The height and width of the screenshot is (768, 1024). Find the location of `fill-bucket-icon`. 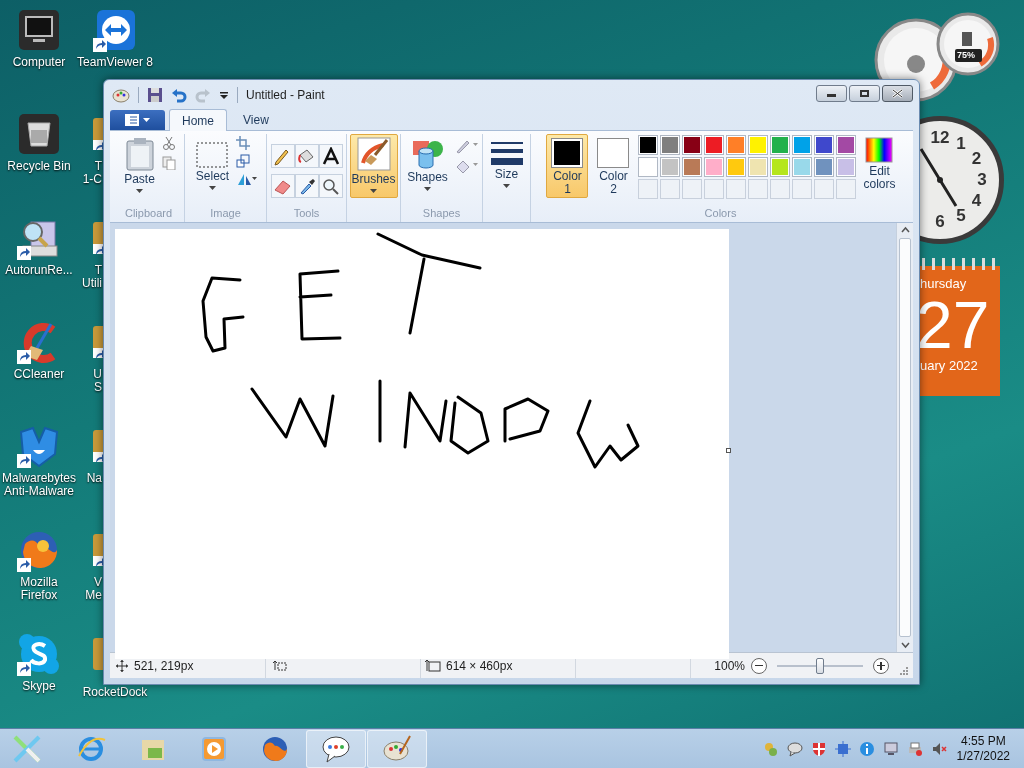

fill-bucket-icon is located at coordinates (466, 166).